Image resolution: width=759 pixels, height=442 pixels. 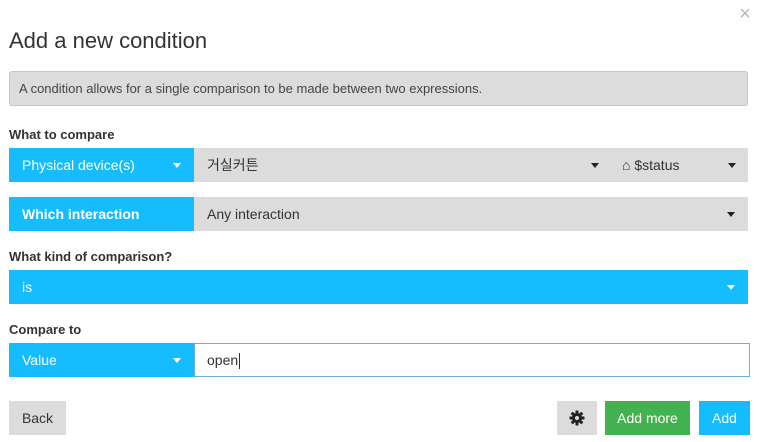 I want to click on close-icon: ×, so click(x=745, y=14).